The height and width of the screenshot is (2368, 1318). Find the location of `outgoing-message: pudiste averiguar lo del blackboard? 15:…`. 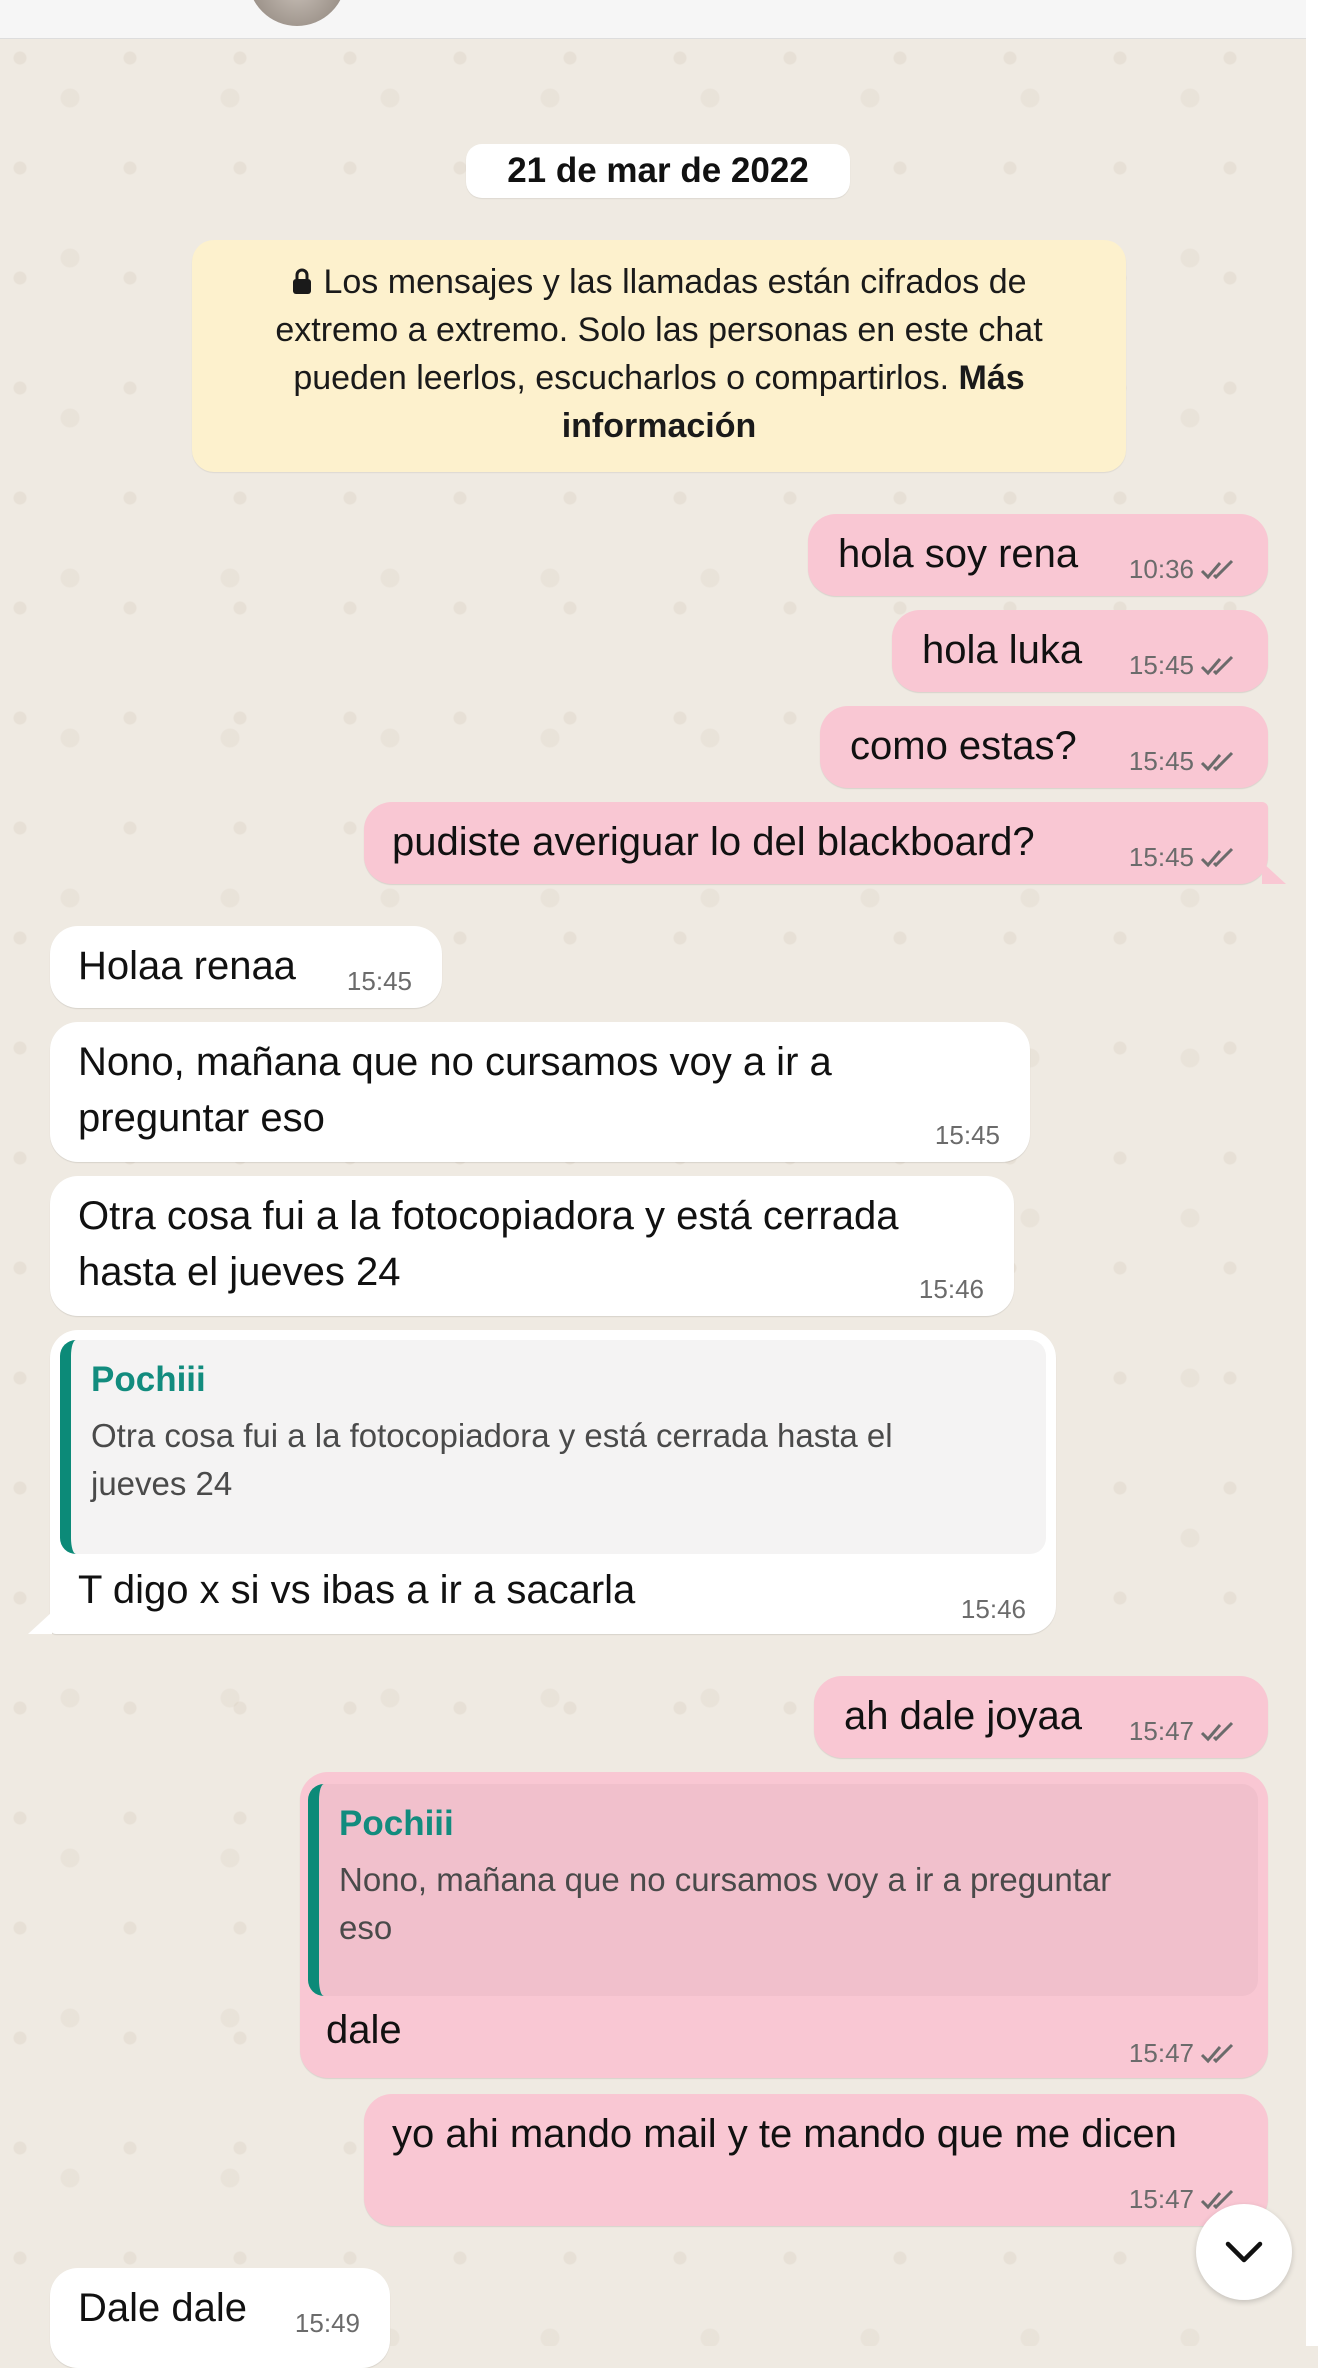

outgoing-message: pudiste averiguar lo del blackboard? 15:… is located at coordinates (816, 843).